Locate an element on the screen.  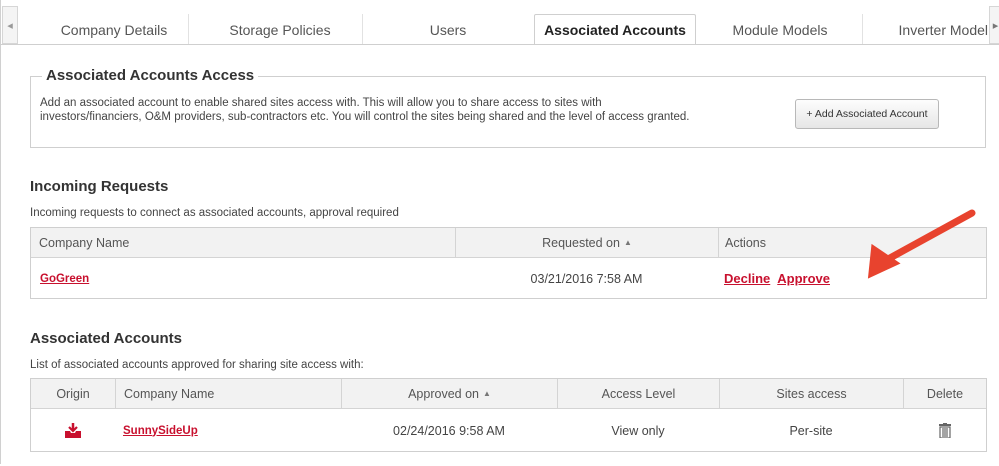
sort-ascending-icon: ▲ is located at coordinates (486, 393).